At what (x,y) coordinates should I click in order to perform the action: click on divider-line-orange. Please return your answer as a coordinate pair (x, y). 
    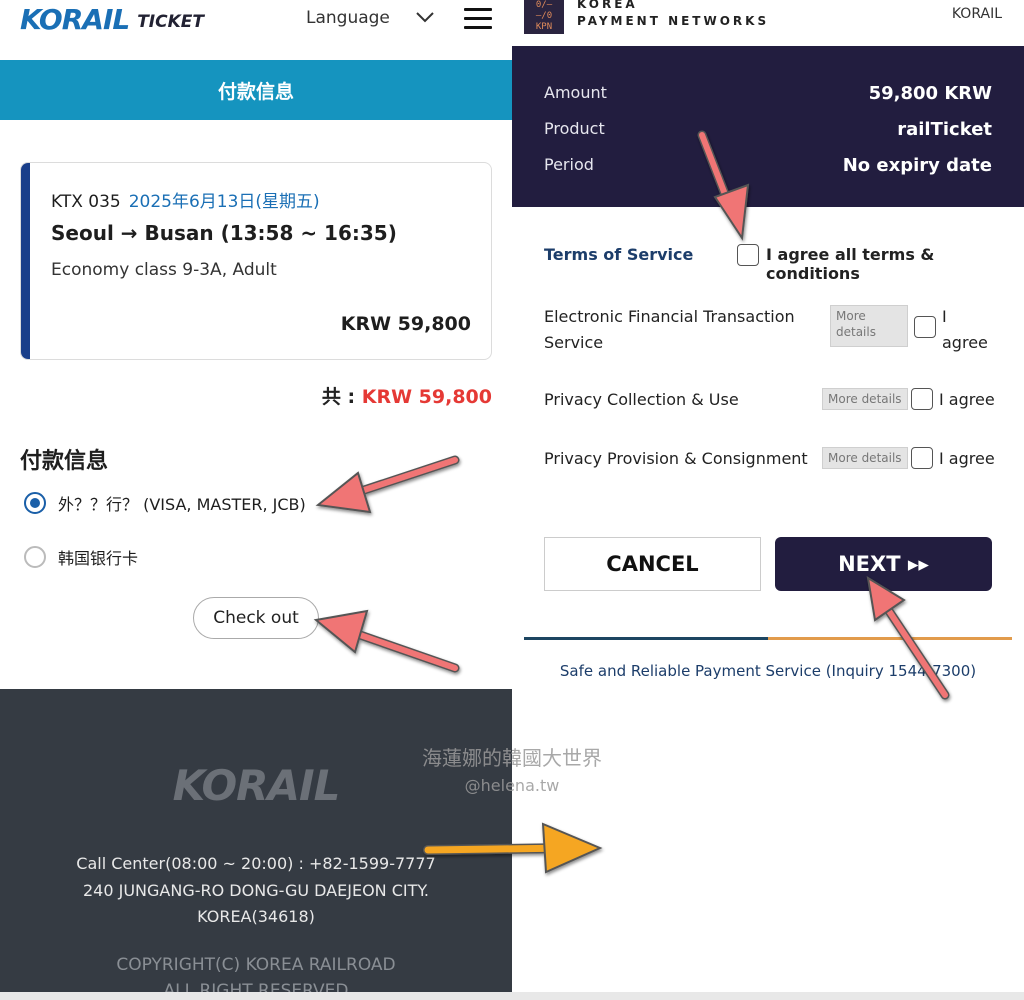
    Looking at the image, I should click on (890, 638).